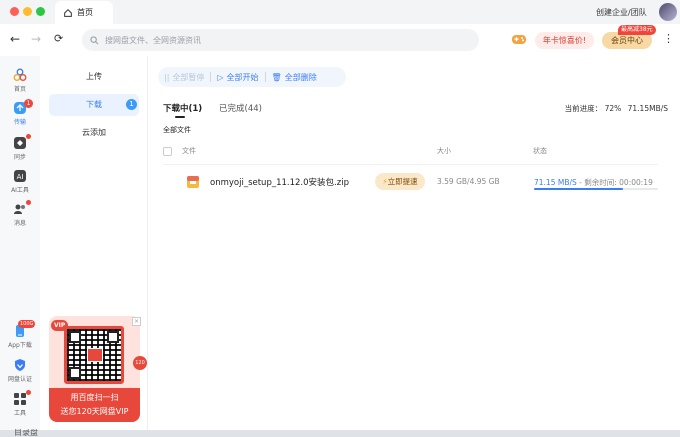 This screenshot has height=437, width=680. I want to click on subnav-label: 下载, so click(94, 104).